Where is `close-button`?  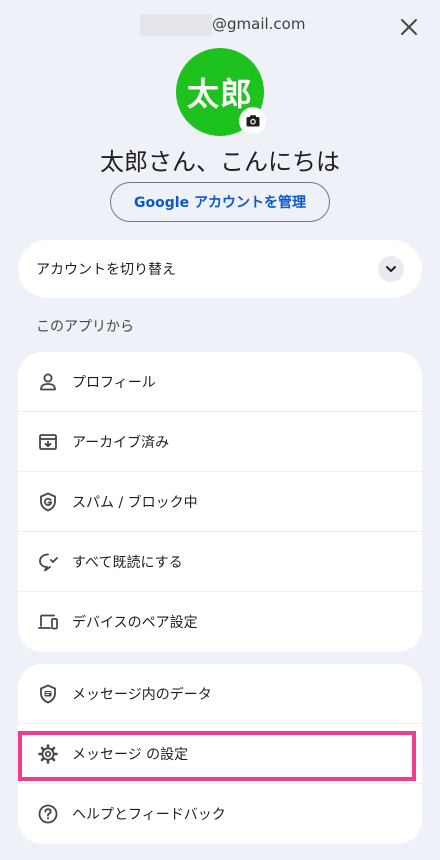
close-button is located at coordinates (409, 27).